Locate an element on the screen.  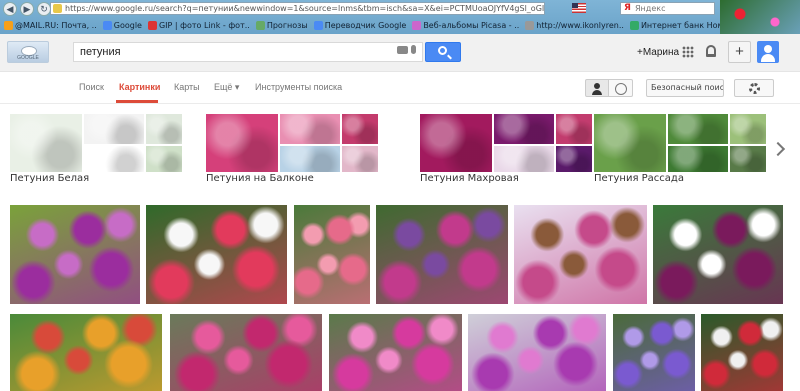
user-name-link: +Марина is located at coordinates (658, 52).